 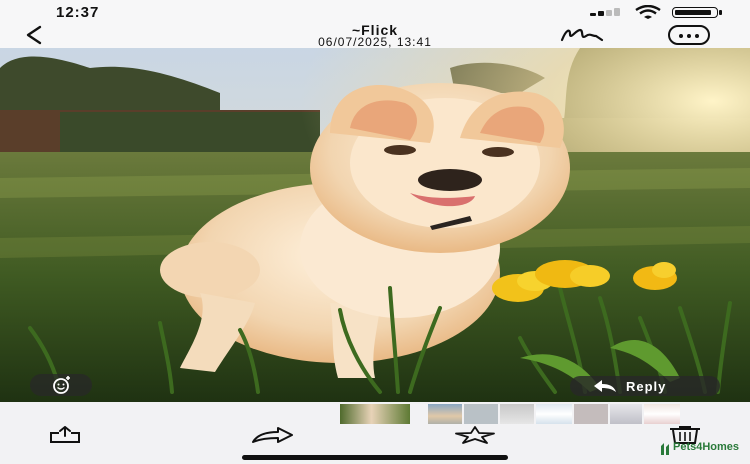 I want to click on add-reaction-icon, so click(x=61, y=385).